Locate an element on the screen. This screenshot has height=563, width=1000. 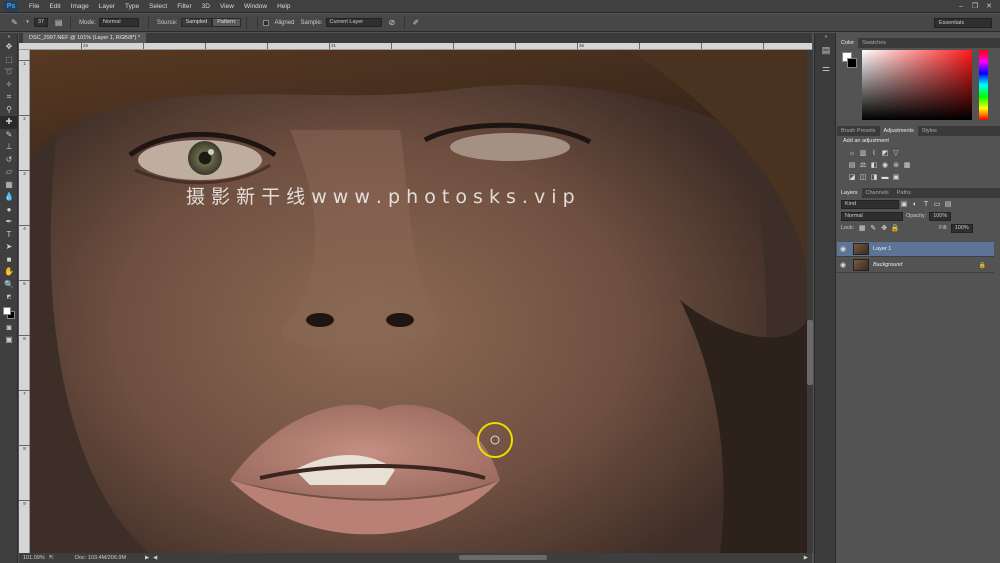
vertical-scrollbar is located at coordinates (810, 301).